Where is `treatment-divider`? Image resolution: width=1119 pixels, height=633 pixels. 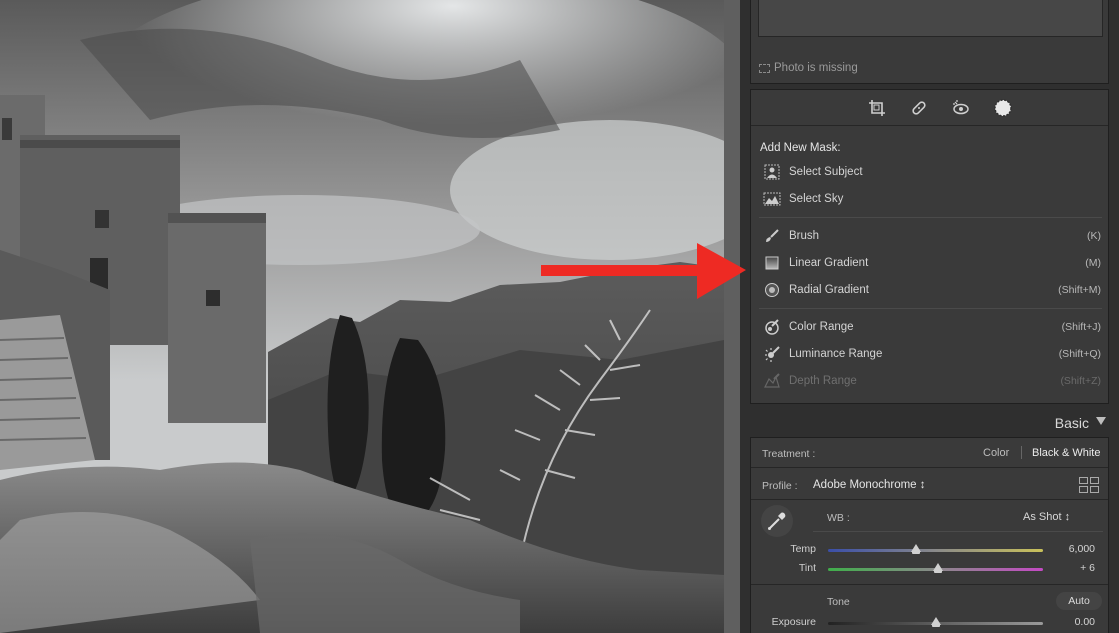 treatment-divider is located at coordinates (1021, 452).